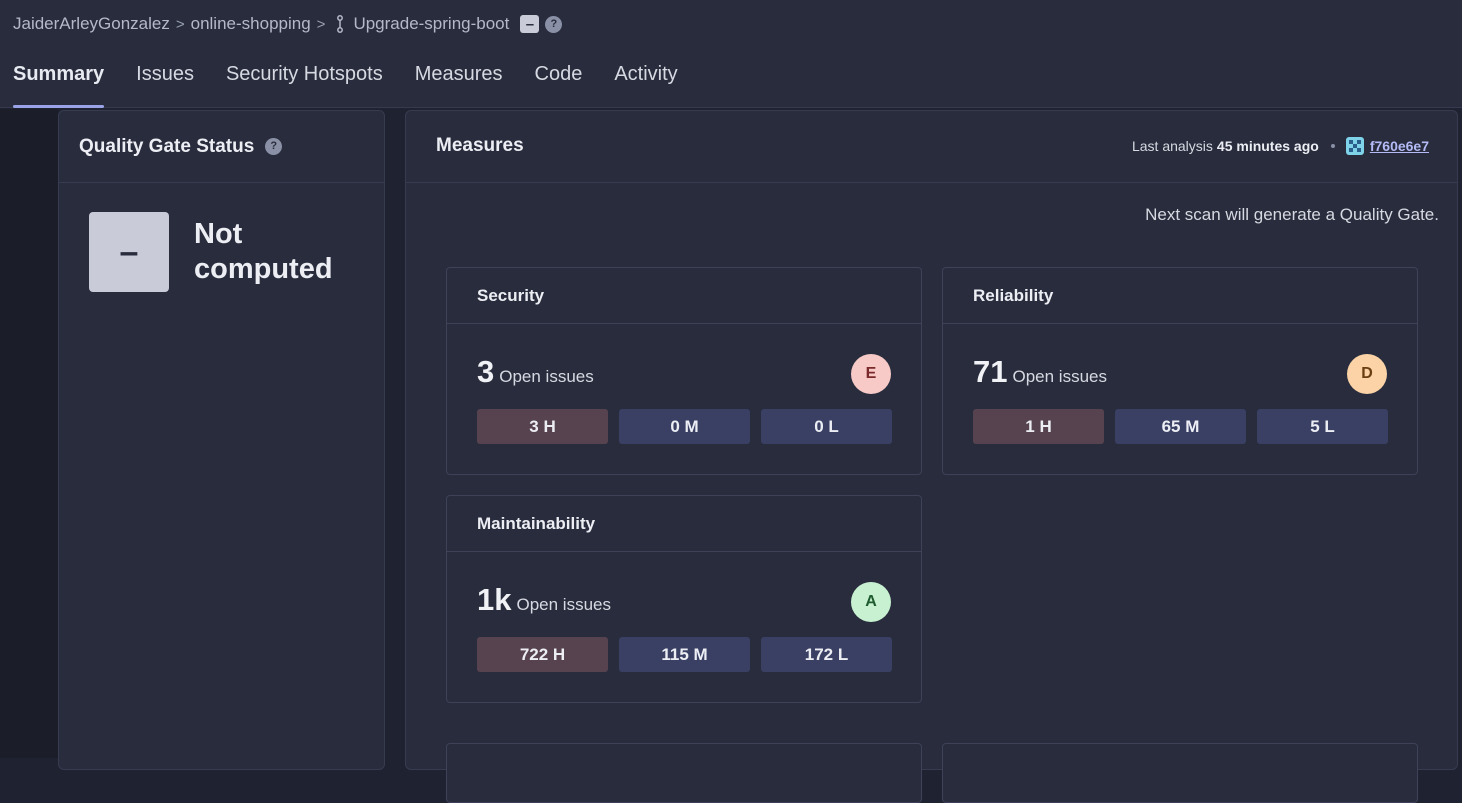 This screenshot has height=803, width=1462. I want to click on security-medium-button: 0 M, so click(684, 426).